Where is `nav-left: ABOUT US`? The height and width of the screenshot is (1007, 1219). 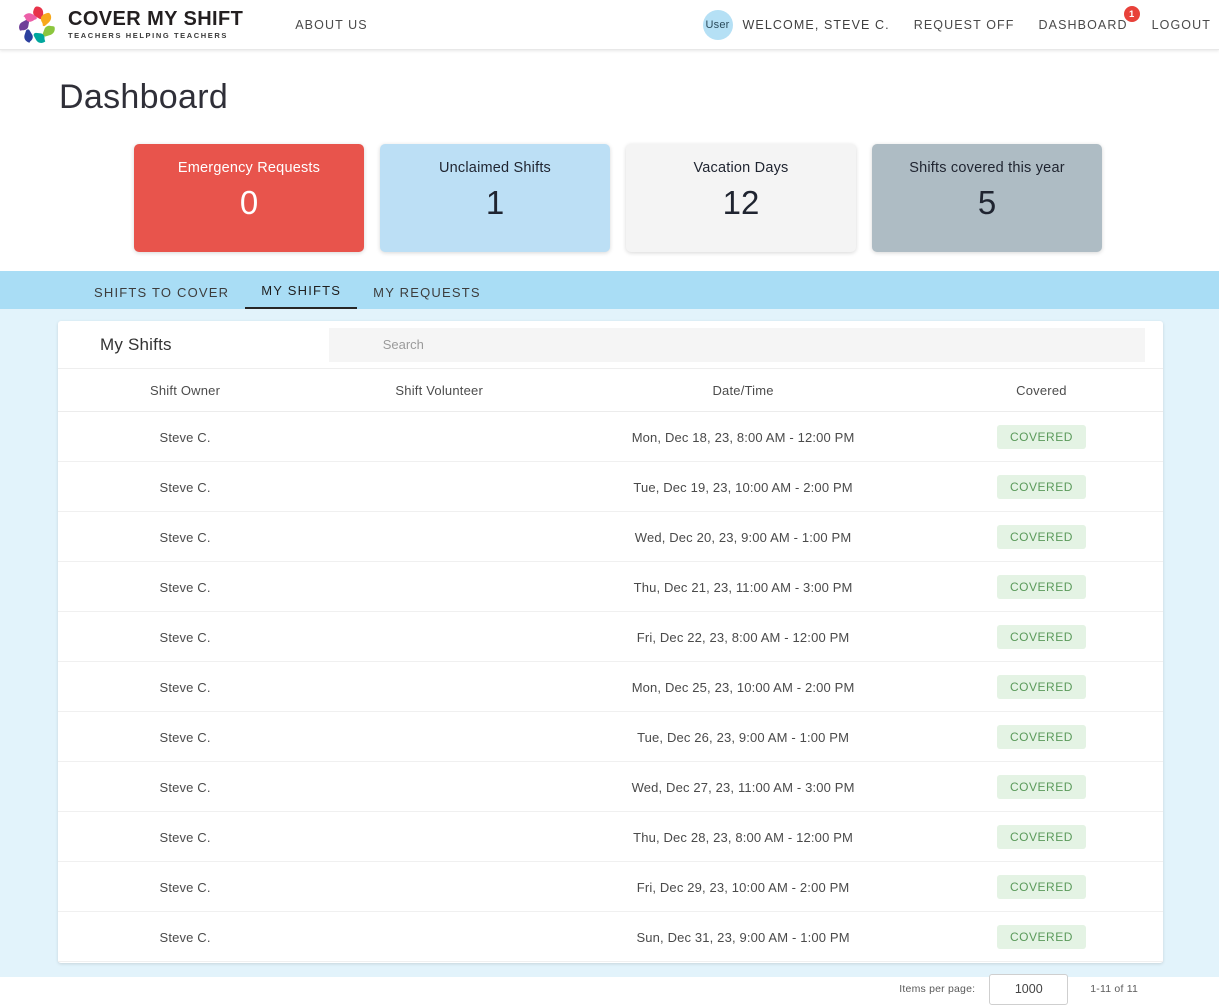 nav-left: ABOUT US is located at coordinates (331, 25).